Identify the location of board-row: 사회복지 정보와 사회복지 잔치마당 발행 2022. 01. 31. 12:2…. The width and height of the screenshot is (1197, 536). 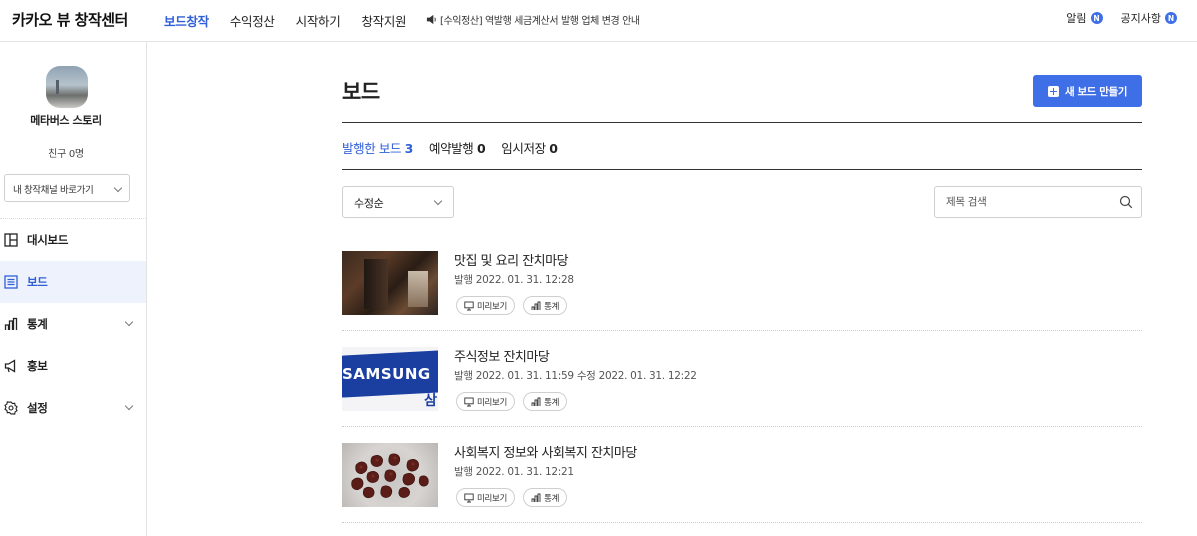
(742, 482).